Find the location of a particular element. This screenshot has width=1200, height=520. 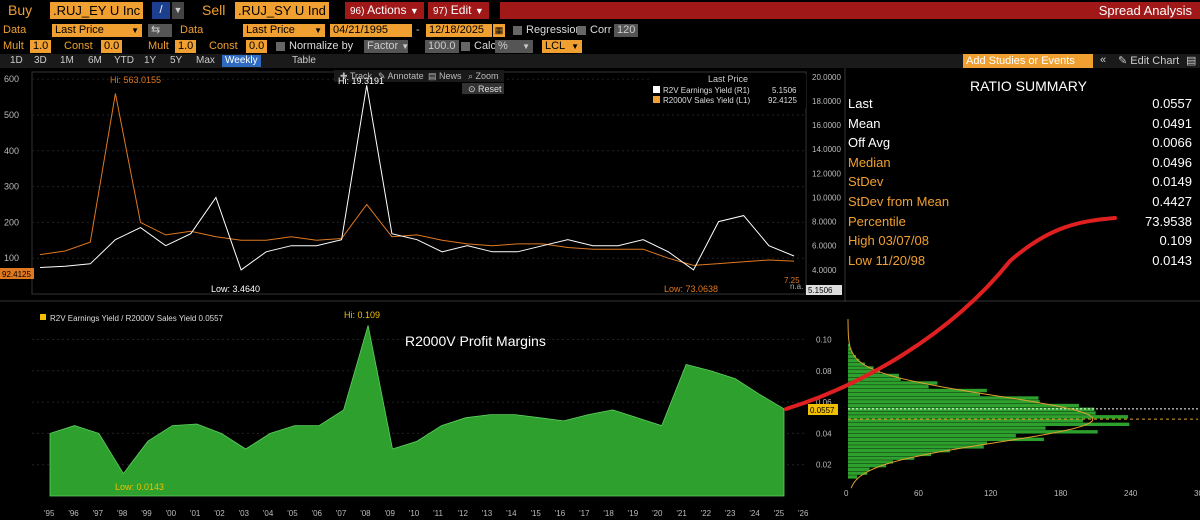

zoom-tool: ⌕ Zoom is located at coordinates (483, 76).